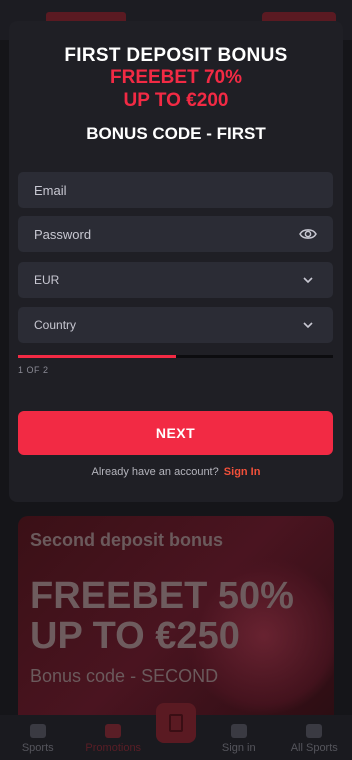  Describe the element at coordinates (33, 370) in the screenshot. I see `step-indicator: 1 OF 2` at that location.